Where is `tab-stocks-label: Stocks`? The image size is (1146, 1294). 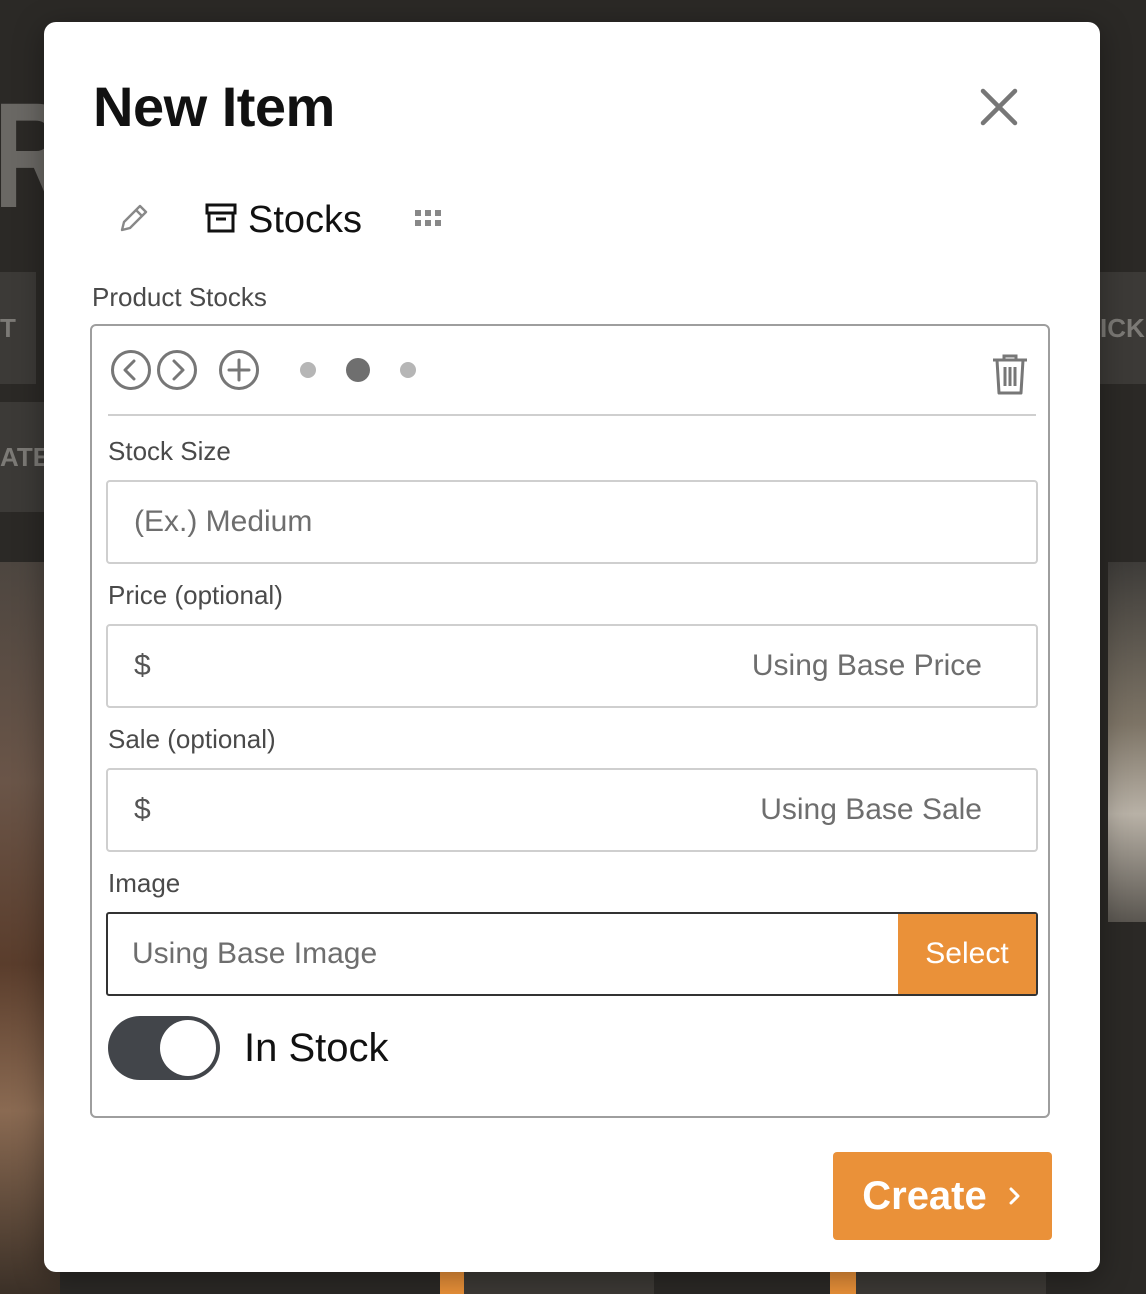 tab-stocks-label: Stocks is located at coordinates (305, 219).